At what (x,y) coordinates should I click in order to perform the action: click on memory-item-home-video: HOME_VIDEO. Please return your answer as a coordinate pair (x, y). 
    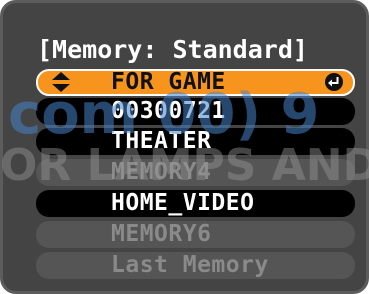
    Looking at the image, I should click on (195, 203).